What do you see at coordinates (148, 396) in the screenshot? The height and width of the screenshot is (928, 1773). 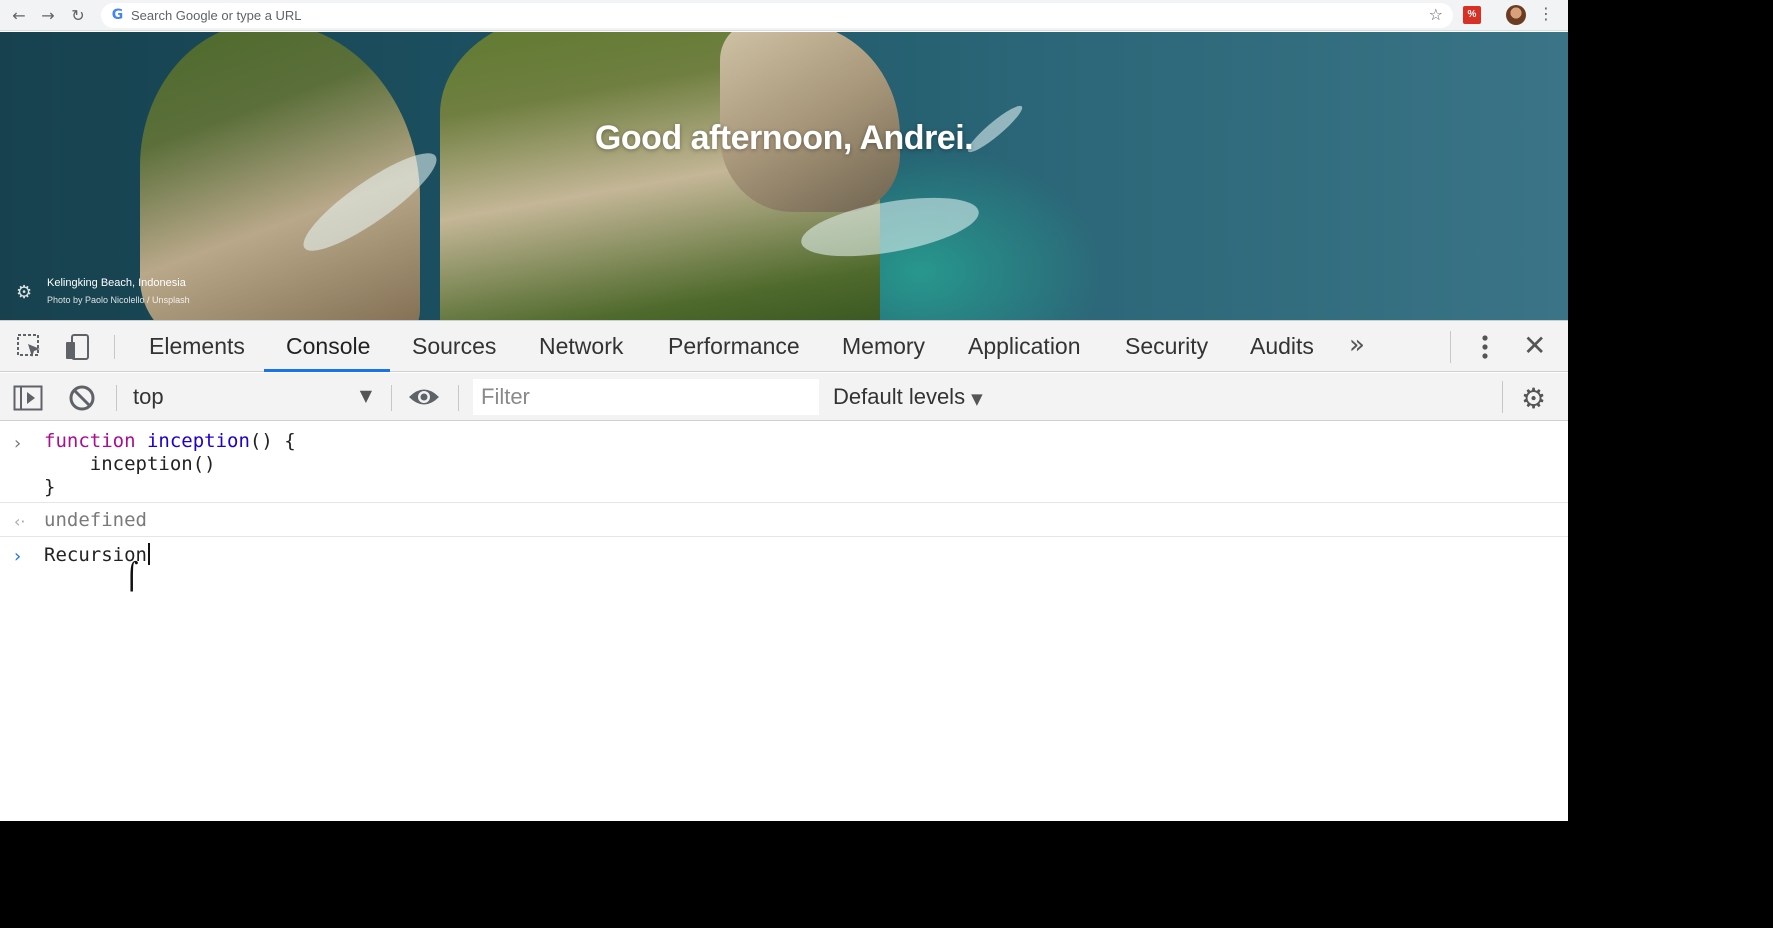 I see `context-selector-value: top` at bounding box center [148, 396].